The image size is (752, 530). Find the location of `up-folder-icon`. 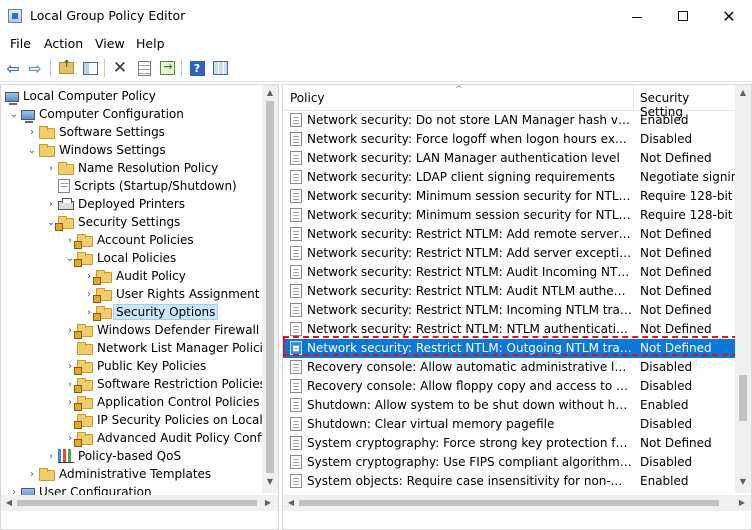

up-folder-icon is located at coordinates (66, 66).